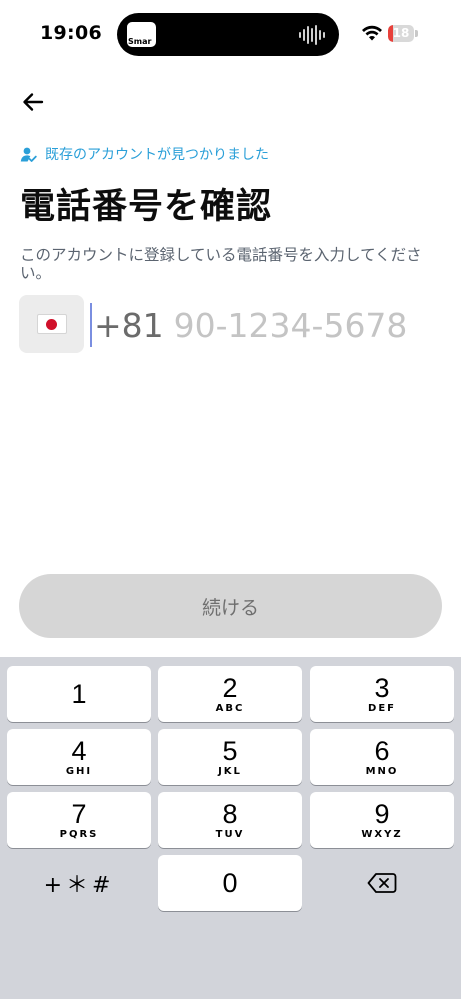 Image resolution: width=461 pixels, height=999 pixels. I want to click on audio-waveform-icon, so click(312, 35).